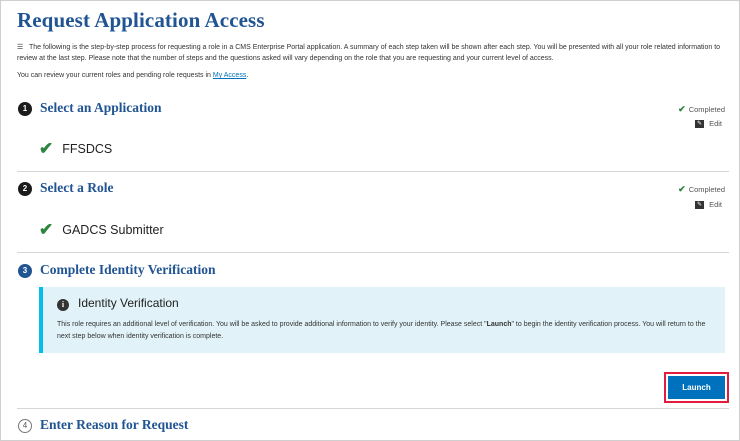  I want to click on alert-heading: i Identity Verification, so click(118, 303).